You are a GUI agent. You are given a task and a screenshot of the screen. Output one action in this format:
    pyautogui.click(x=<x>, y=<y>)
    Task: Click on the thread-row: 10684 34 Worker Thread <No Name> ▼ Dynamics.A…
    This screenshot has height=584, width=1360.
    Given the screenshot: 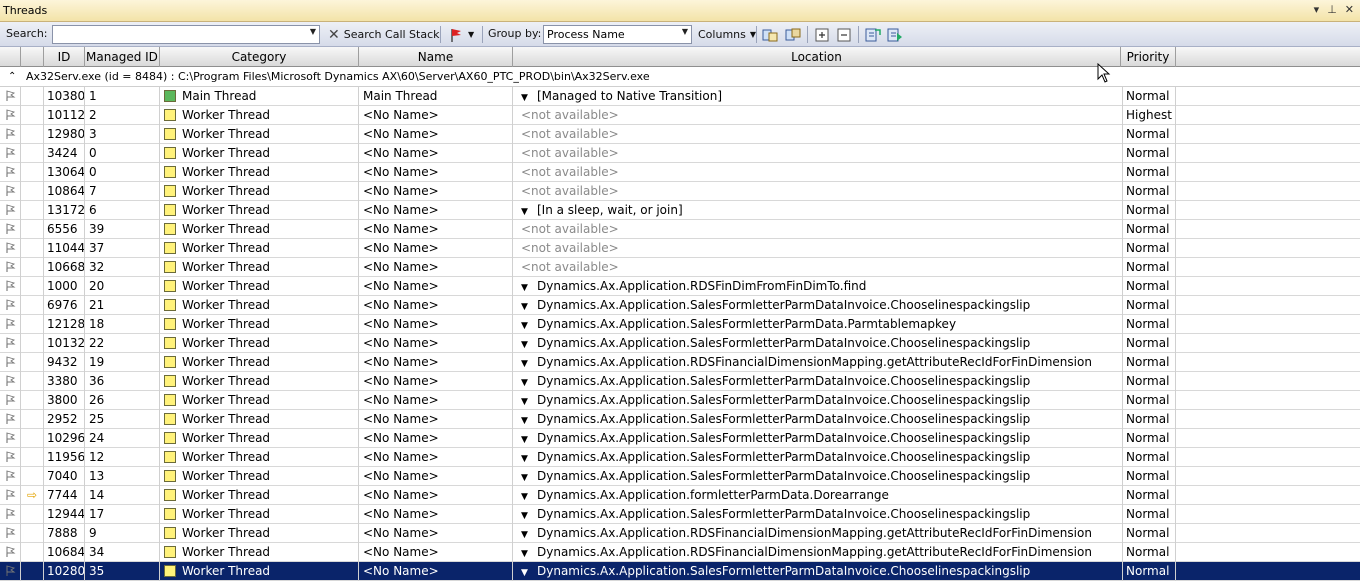 What is the action you would take?
    pyautogui.click(x=680, y=552)
    